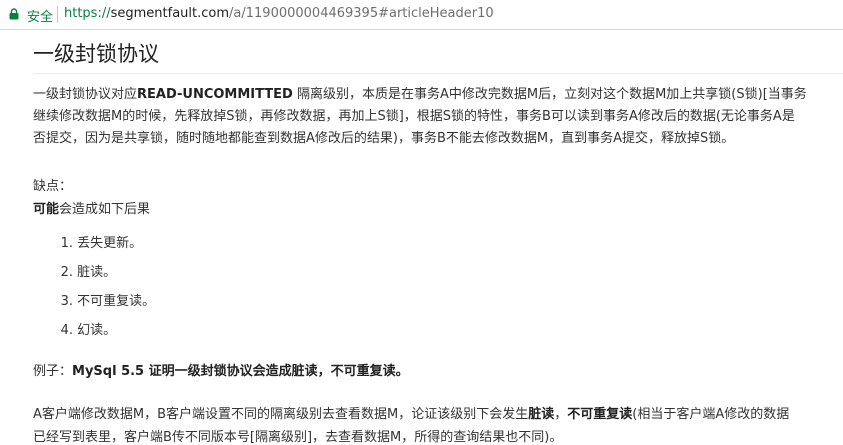 The width and height of the screenshot is (843, 445). What do you see at coordinates (361, 13) in the screenshot?
I see `url-path: /a/1190000004469395#articleHeader10` at bounding box center [361, 13].